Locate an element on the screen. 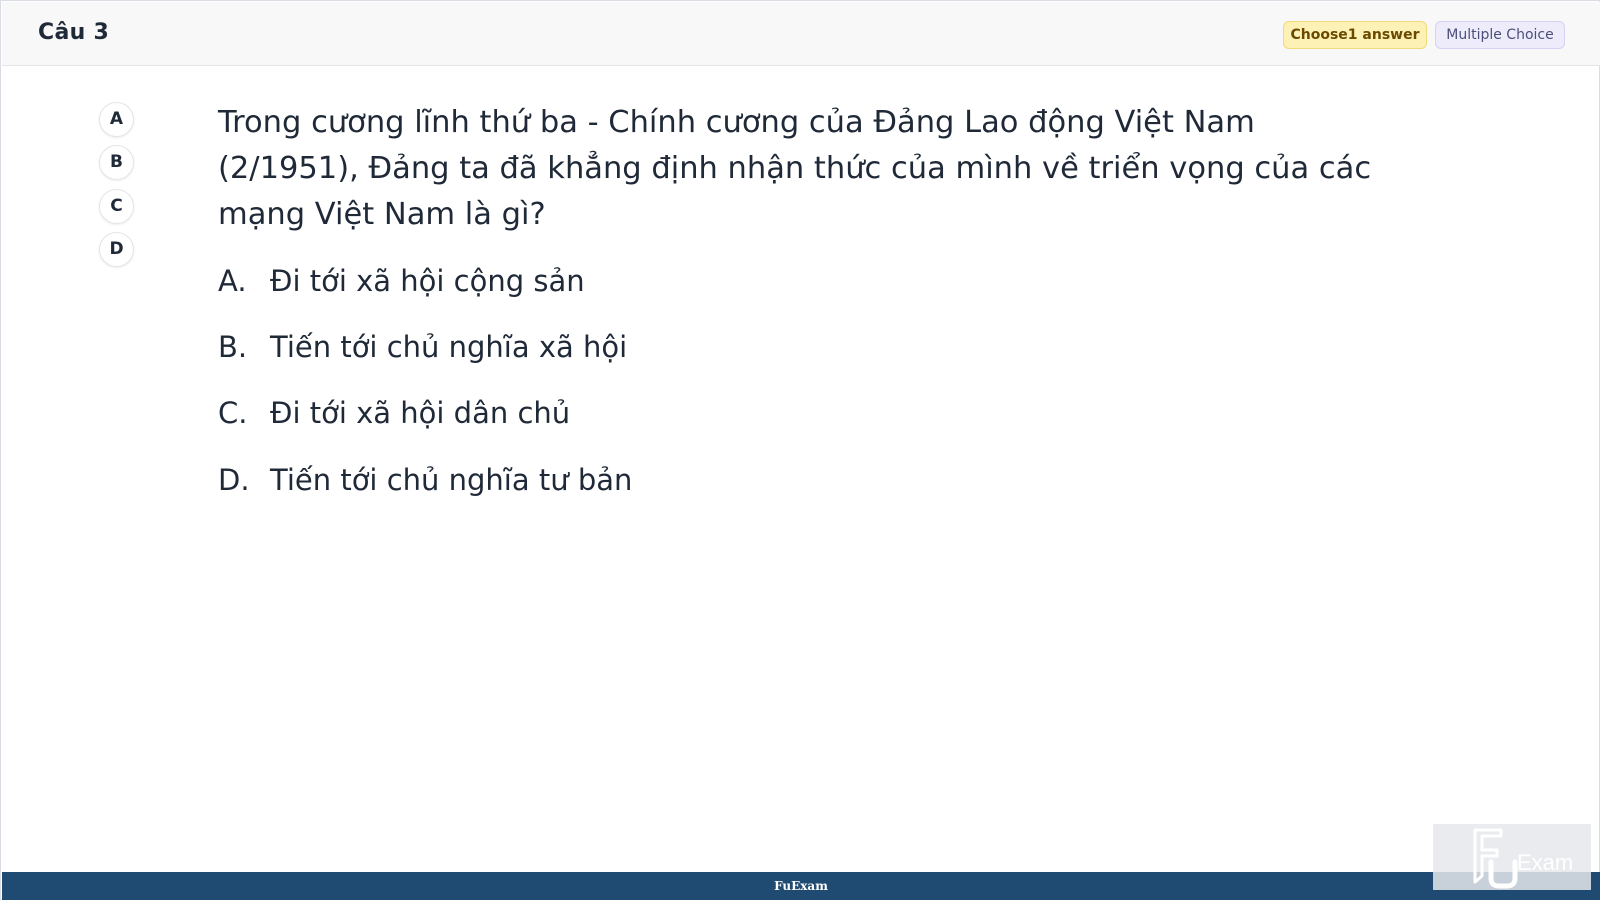  option-circle-a: A is located at coordinates (116, 119).